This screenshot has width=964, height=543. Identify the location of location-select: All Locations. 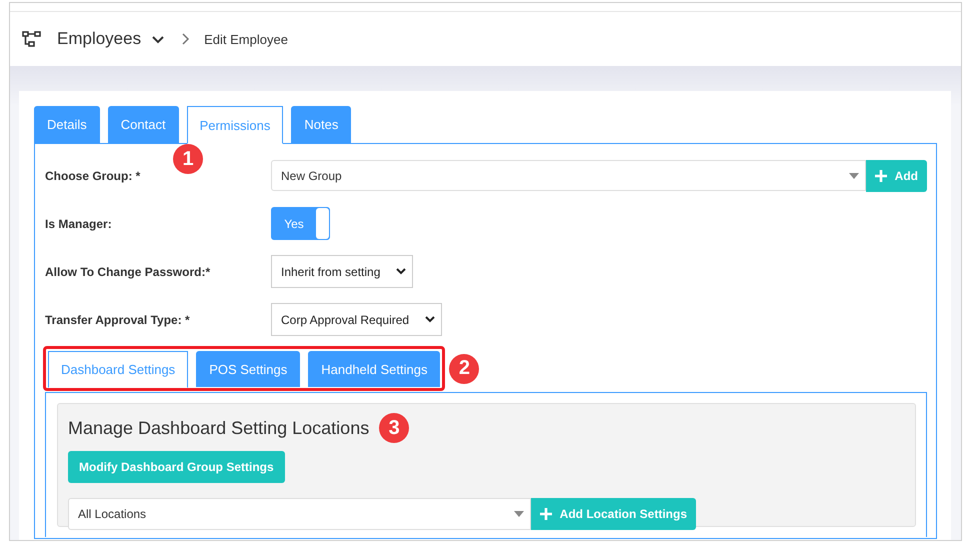
(299, 514).